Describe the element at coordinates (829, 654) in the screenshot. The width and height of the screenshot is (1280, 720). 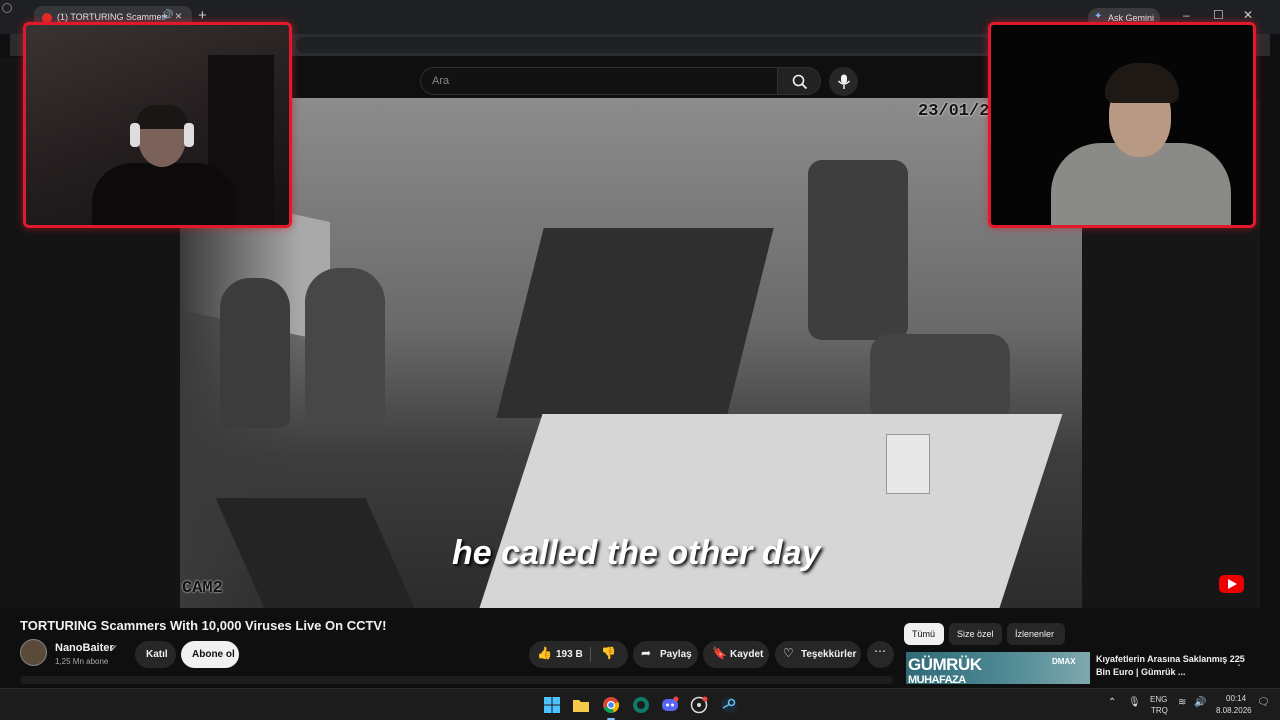
I see `thanks-label: Teşekkürler` at that location.